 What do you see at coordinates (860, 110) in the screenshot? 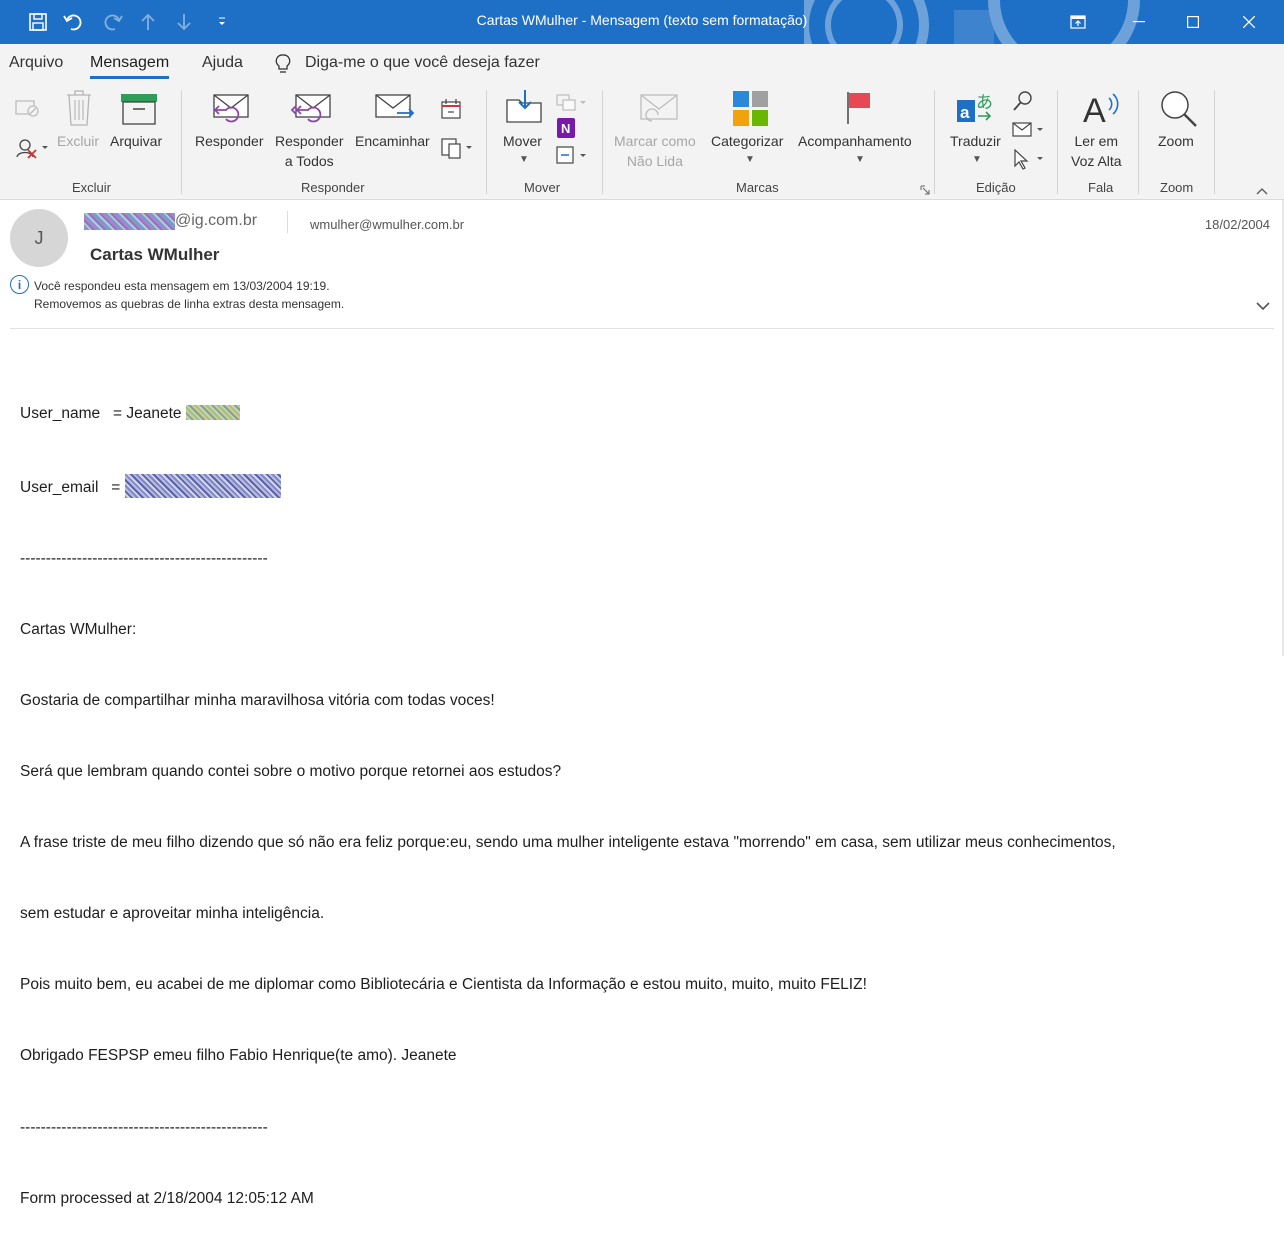
I see `flag-icon` at bounding box center [860, 110].